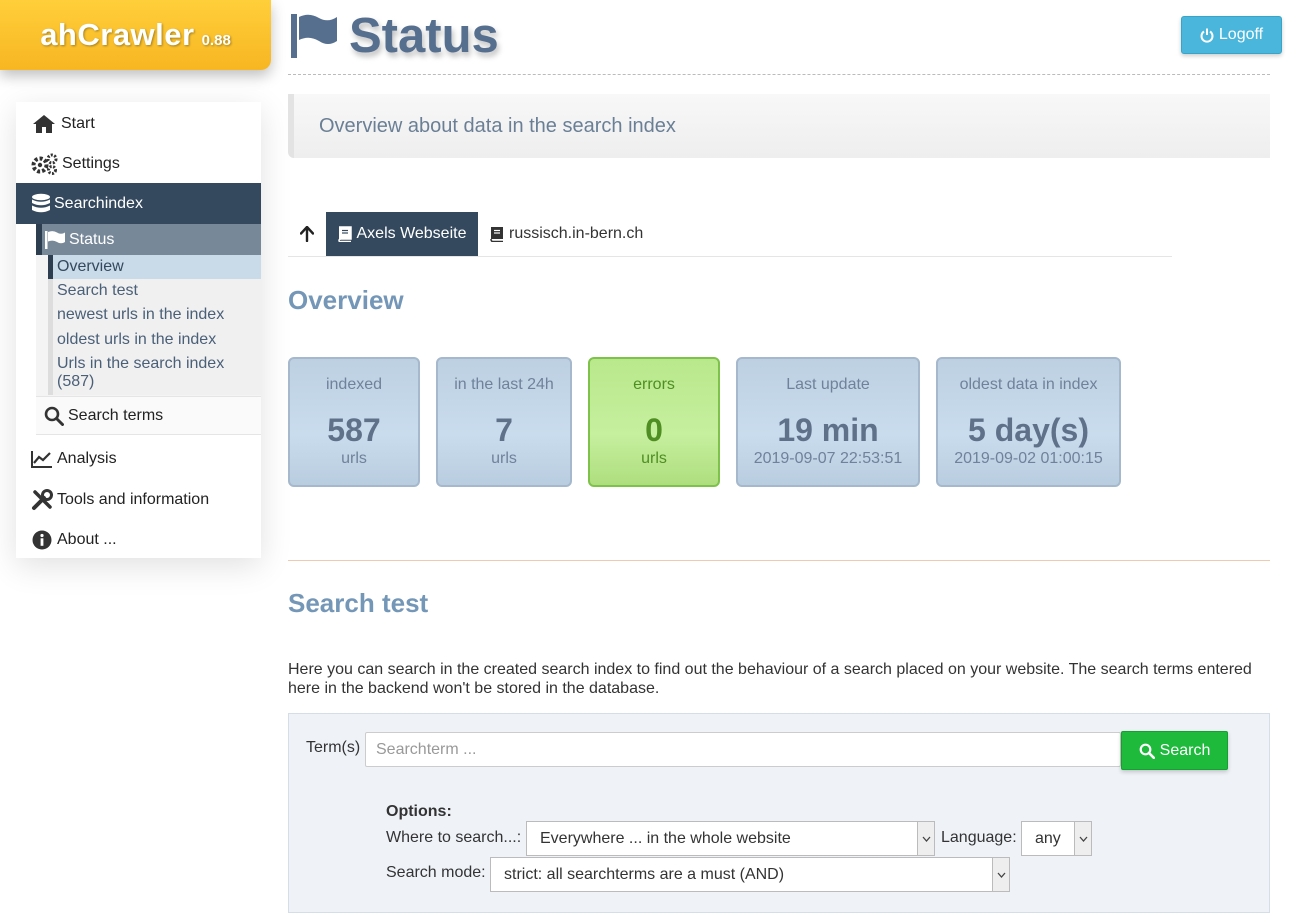  What do you see at coordinates (779, 126) in the screenshot?
I see `page-subheader: Overview about data in the search index` at bounding box center [779, 126].